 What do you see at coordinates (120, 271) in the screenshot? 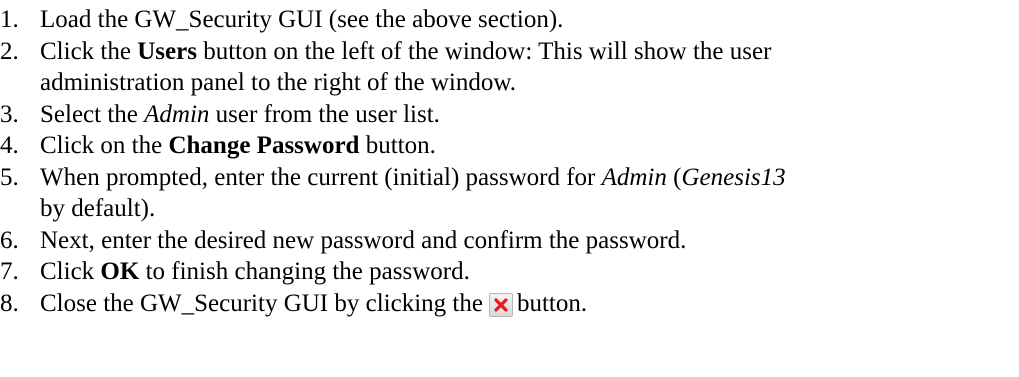
I see `ok-button-ref: OK` at bounding box center [120, 271].